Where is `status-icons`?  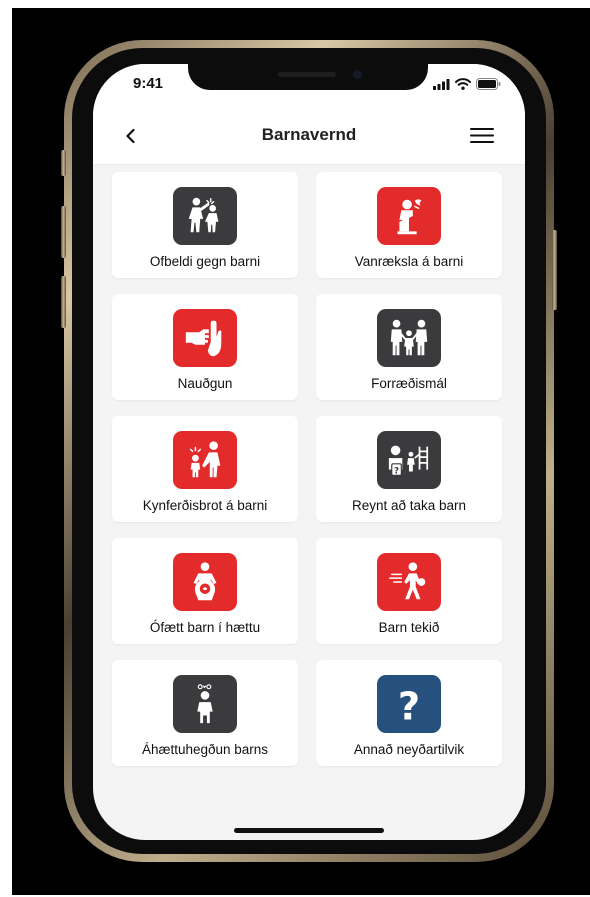
status-icons is located at coordinates (467, 84).